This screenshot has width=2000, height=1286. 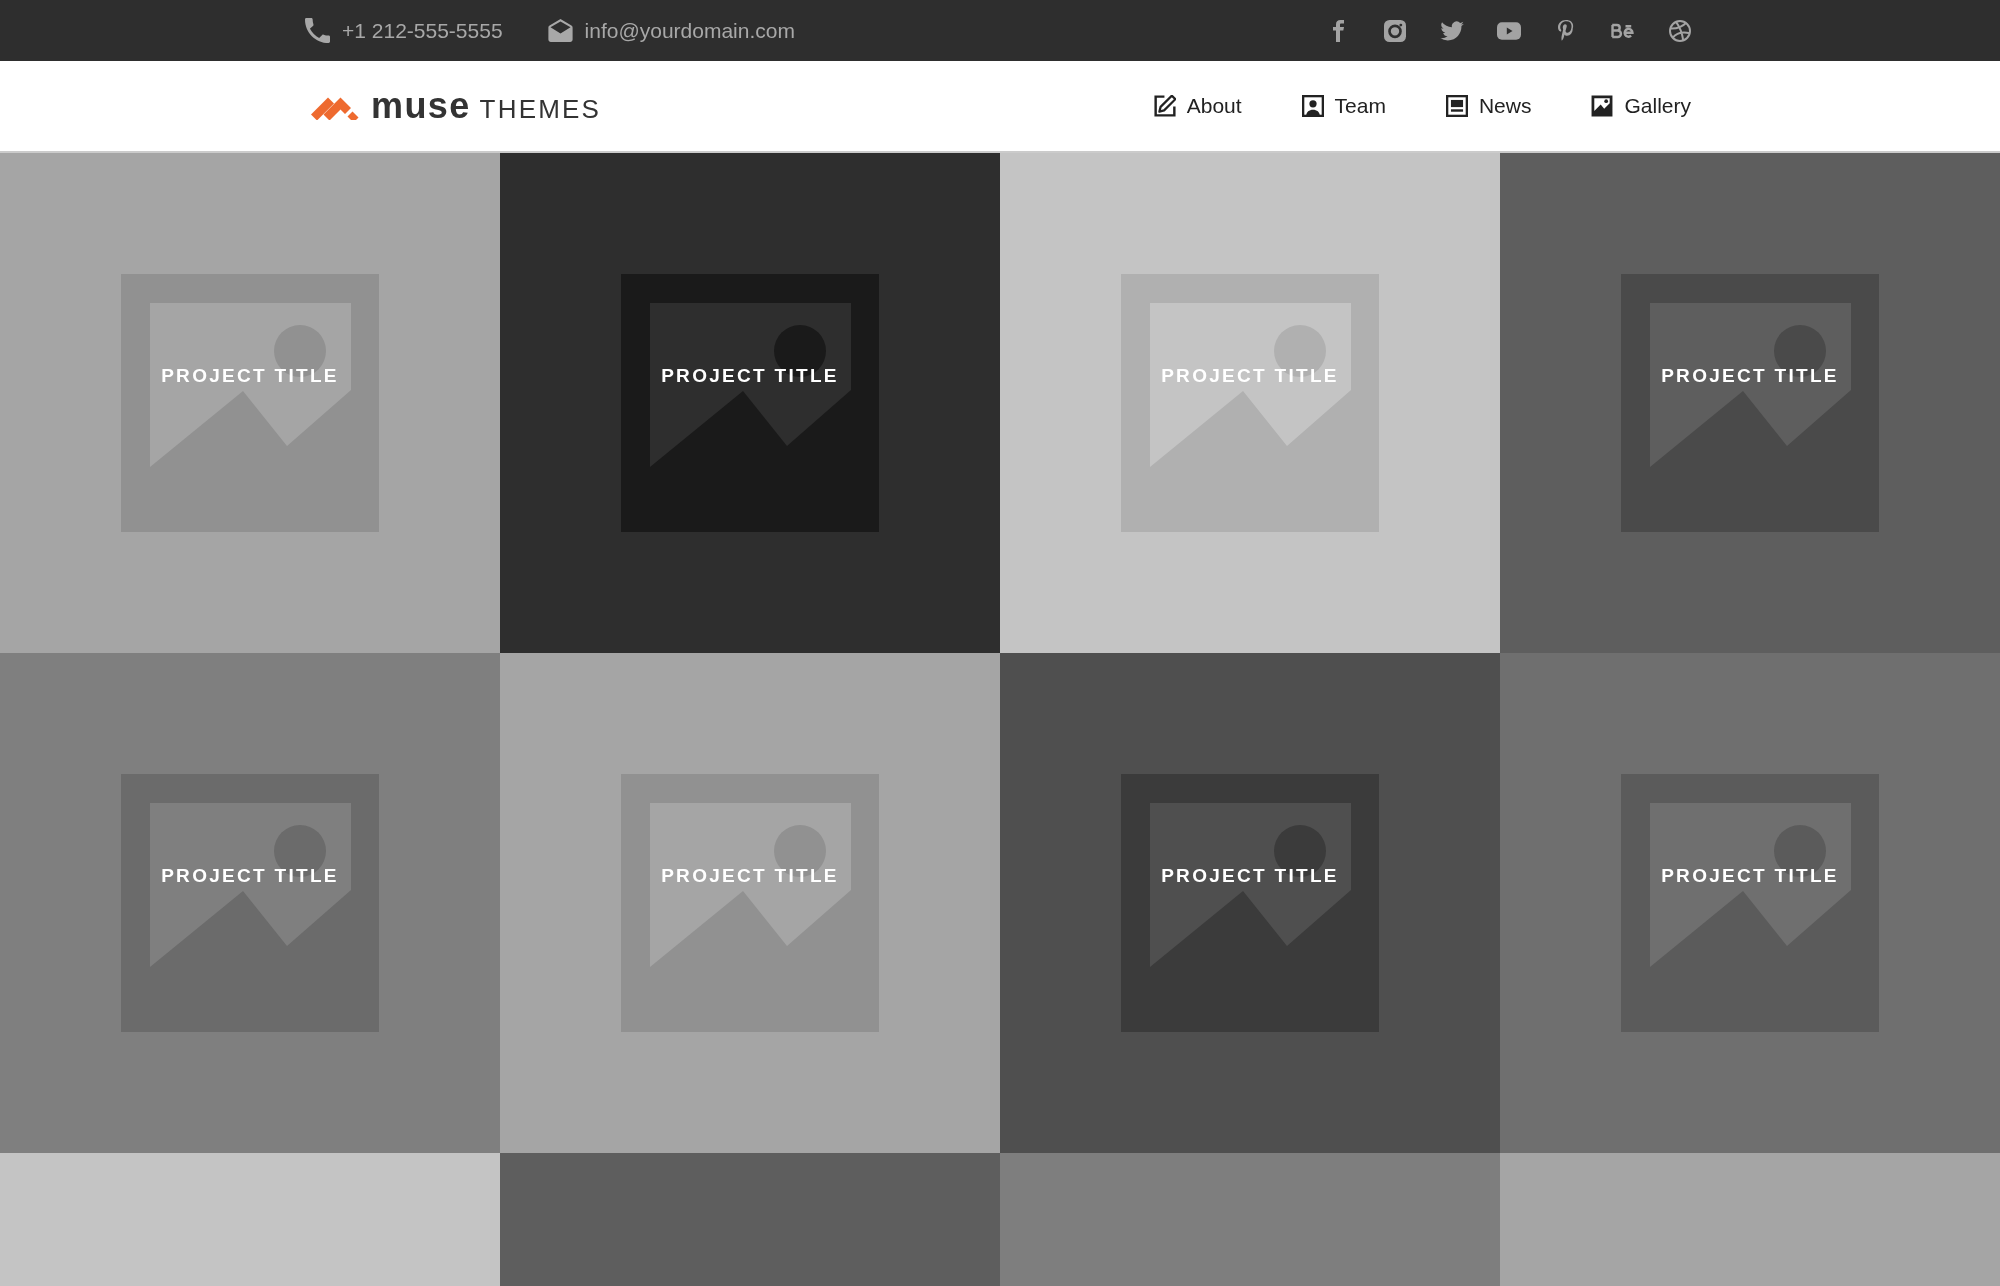 I want to click on phone-icon, so click(x=317, y=30).